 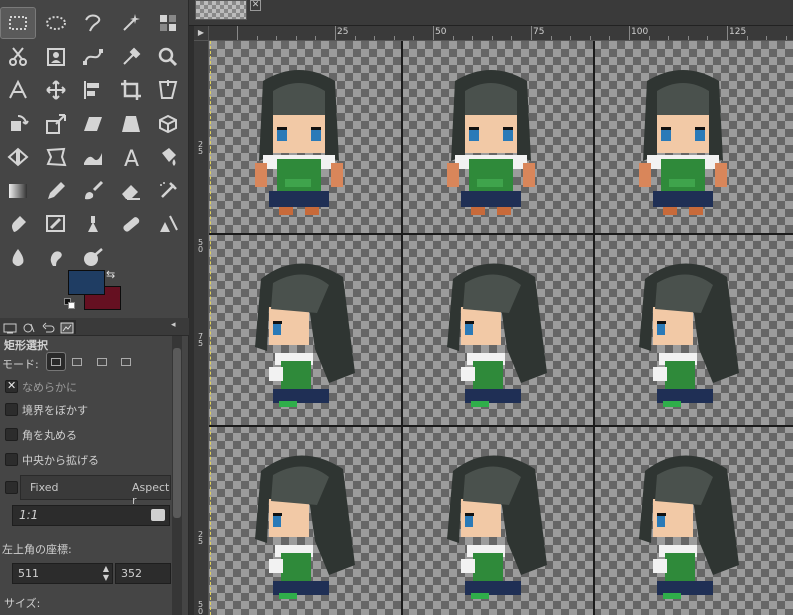 I want to click on ruler-label: 5 0, so click(x=201, y=246).